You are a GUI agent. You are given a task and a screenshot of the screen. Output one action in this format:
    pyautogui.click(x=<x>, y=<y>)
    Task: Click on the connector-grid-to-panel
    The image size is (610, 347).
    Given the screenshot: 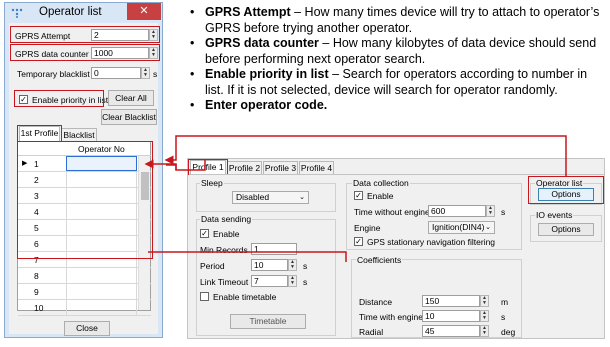 What is the action you would take?
    pyautogui.click(x=247, y=256)
    